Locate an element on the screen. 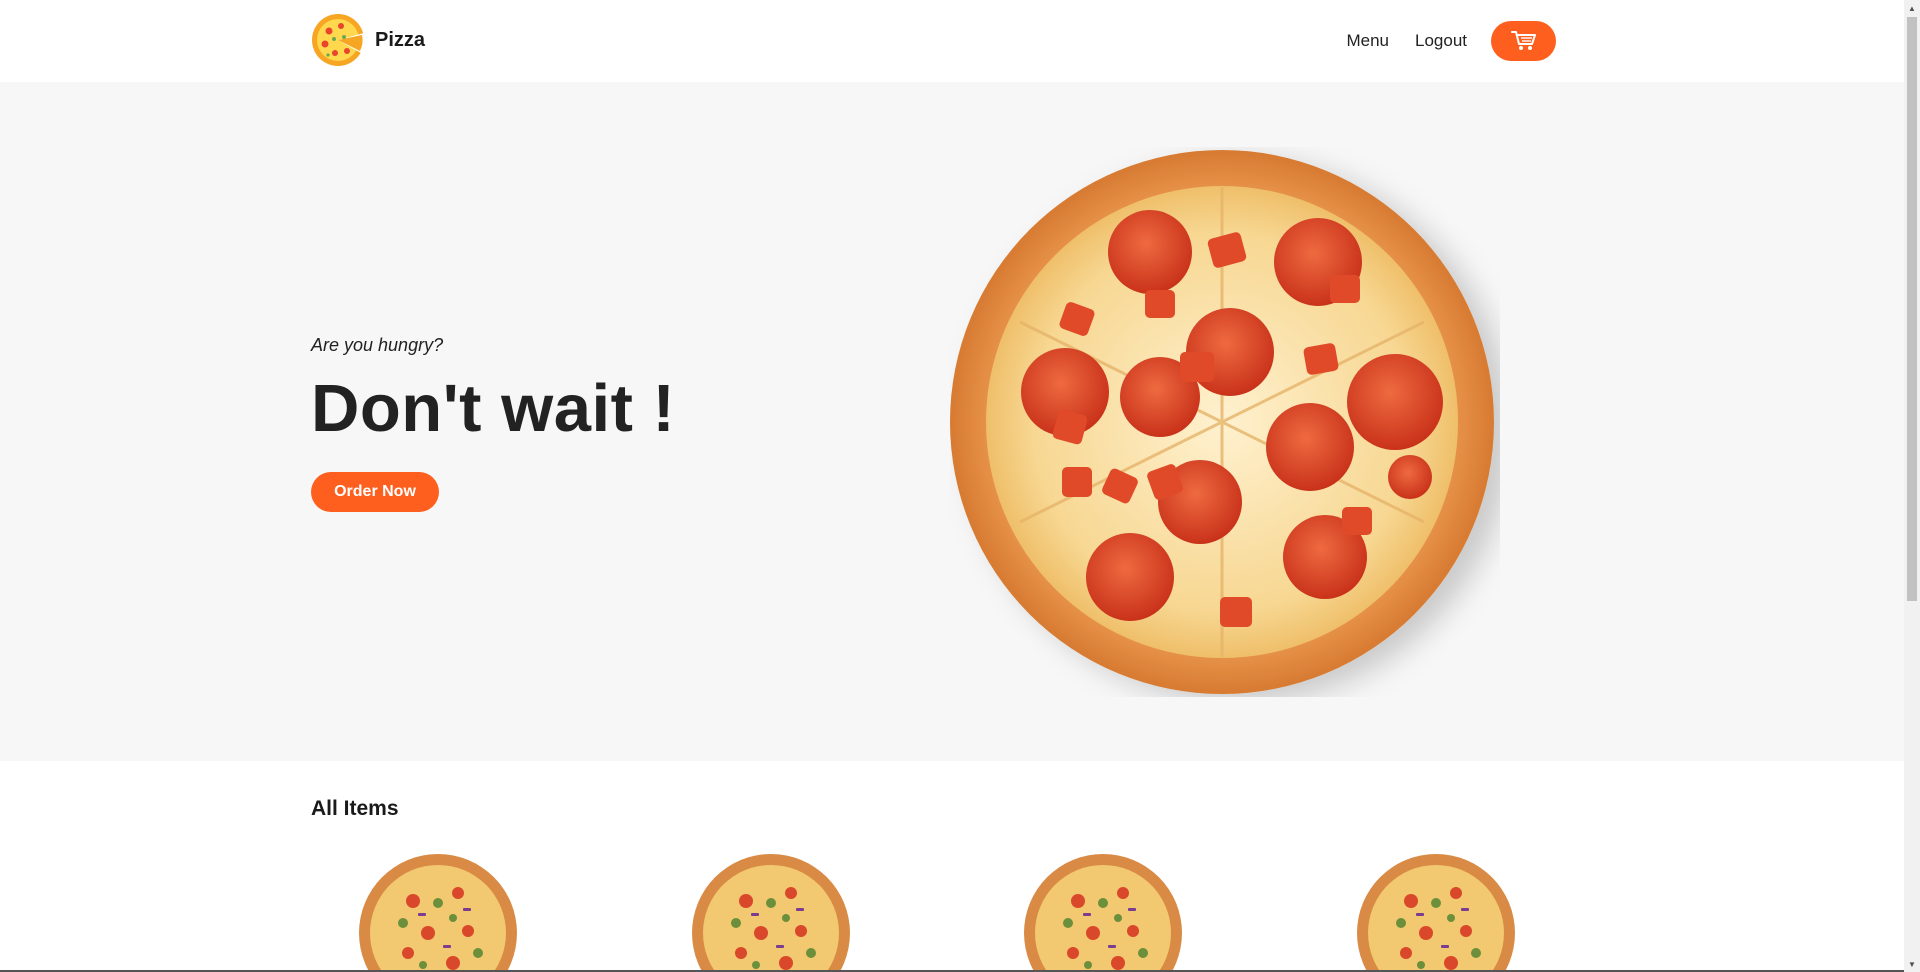 The height and width of the screenshot is (972, 1920). hero-subtitle: Are you hungry? is located at coordinates (377, 345).